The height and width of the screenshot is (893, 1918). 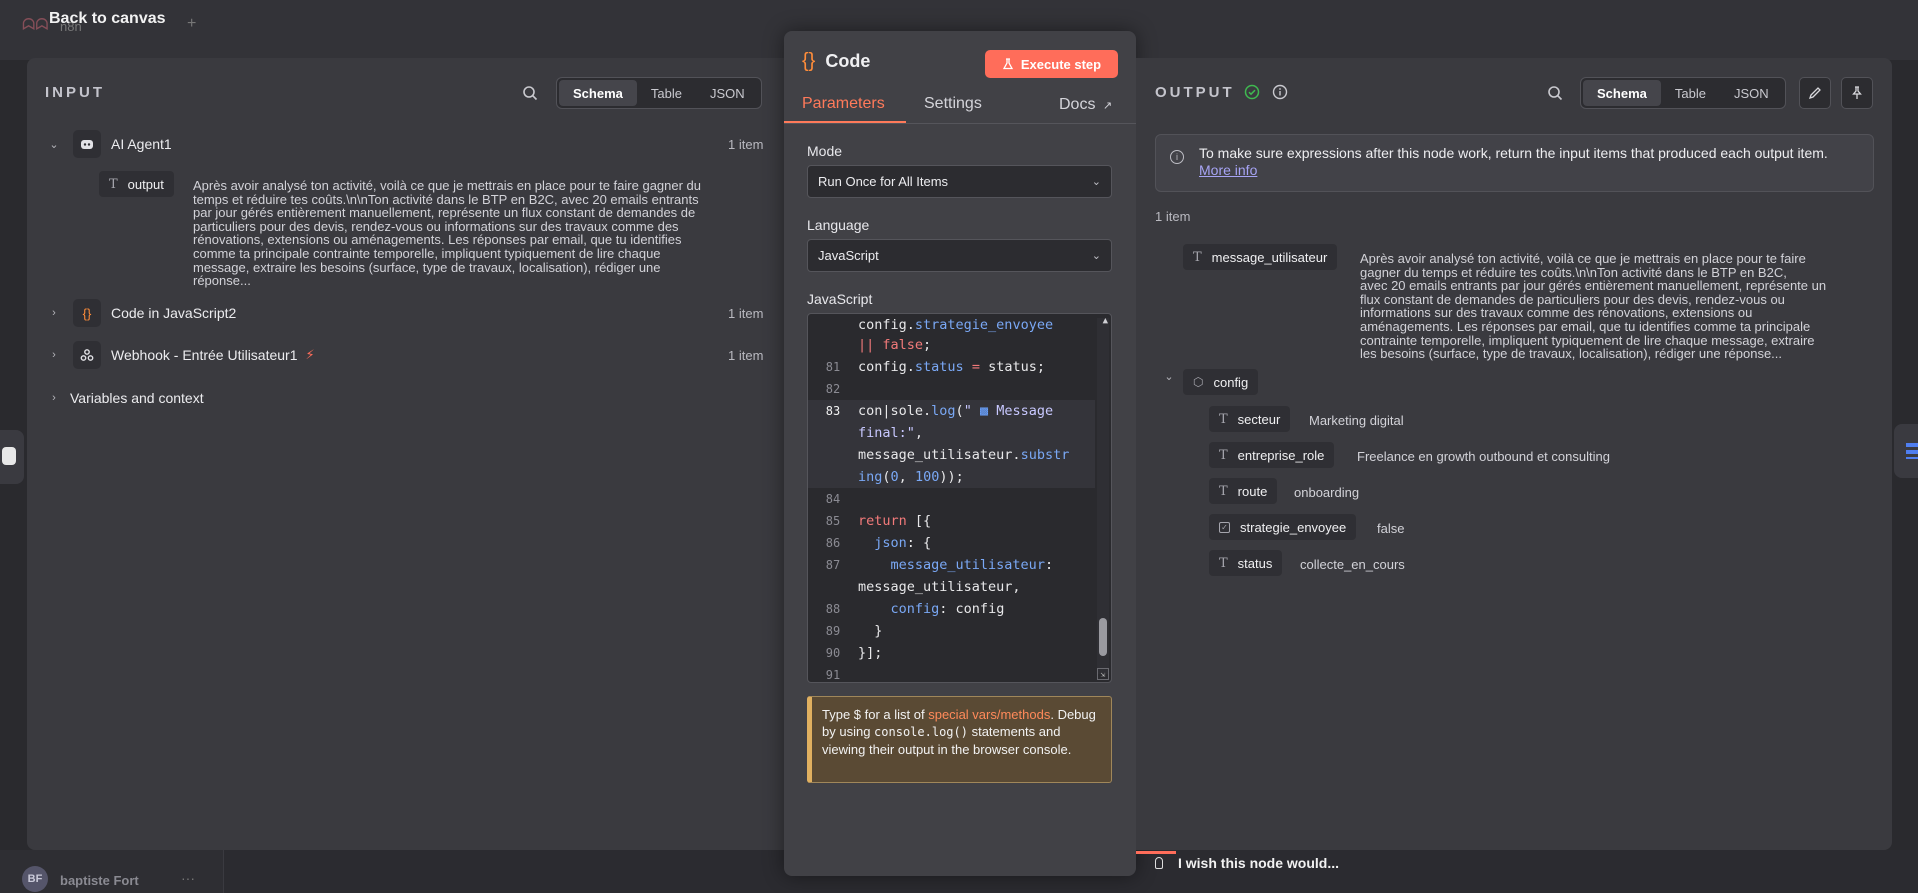 What do you see at coordinates (109, 144) in the screenshot?
I see `tree-node-ai-agent: ⌄ AI Agent1` at bounding box center [109, 144].